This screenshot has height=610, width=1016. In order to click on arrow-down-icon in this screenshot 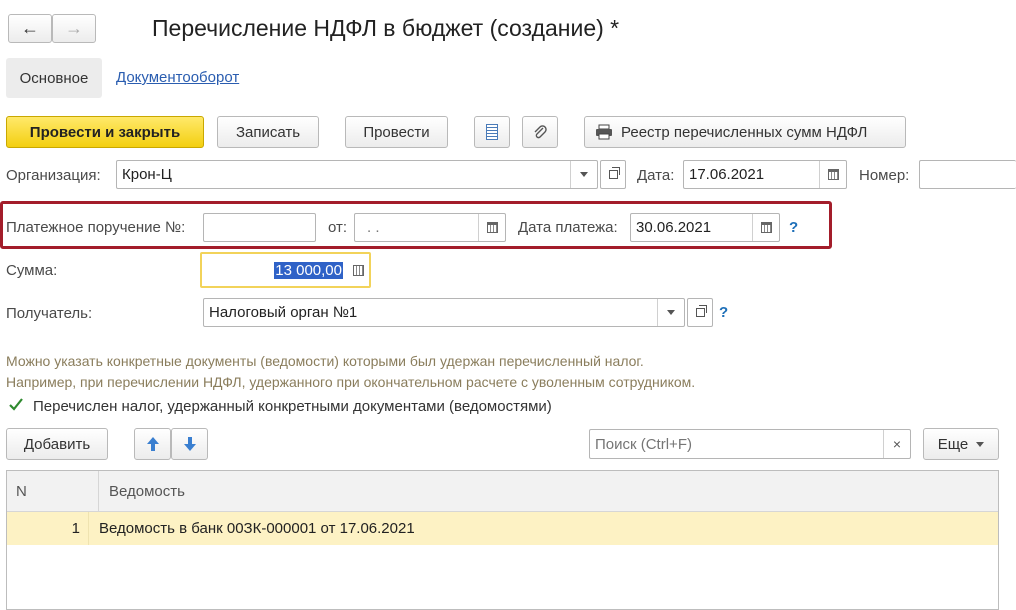, I will do `click(189, 444)`.